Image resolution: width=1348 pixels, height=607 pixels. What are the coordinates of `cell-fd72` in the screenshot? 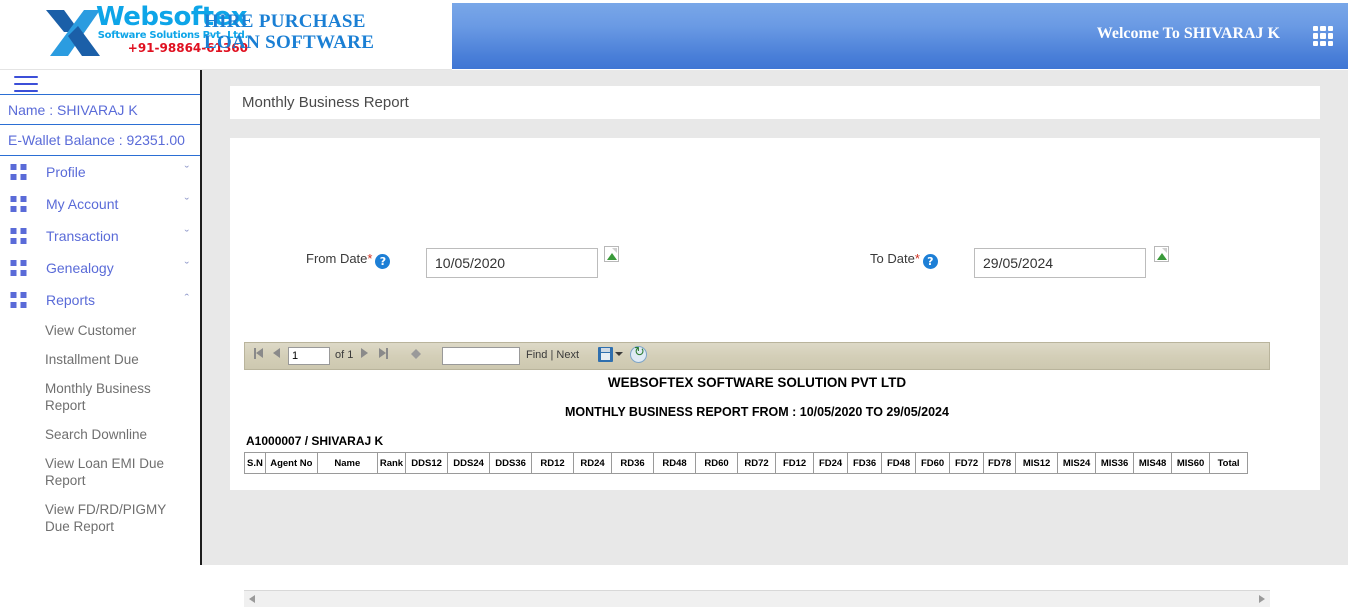 It's located at (967, 473).